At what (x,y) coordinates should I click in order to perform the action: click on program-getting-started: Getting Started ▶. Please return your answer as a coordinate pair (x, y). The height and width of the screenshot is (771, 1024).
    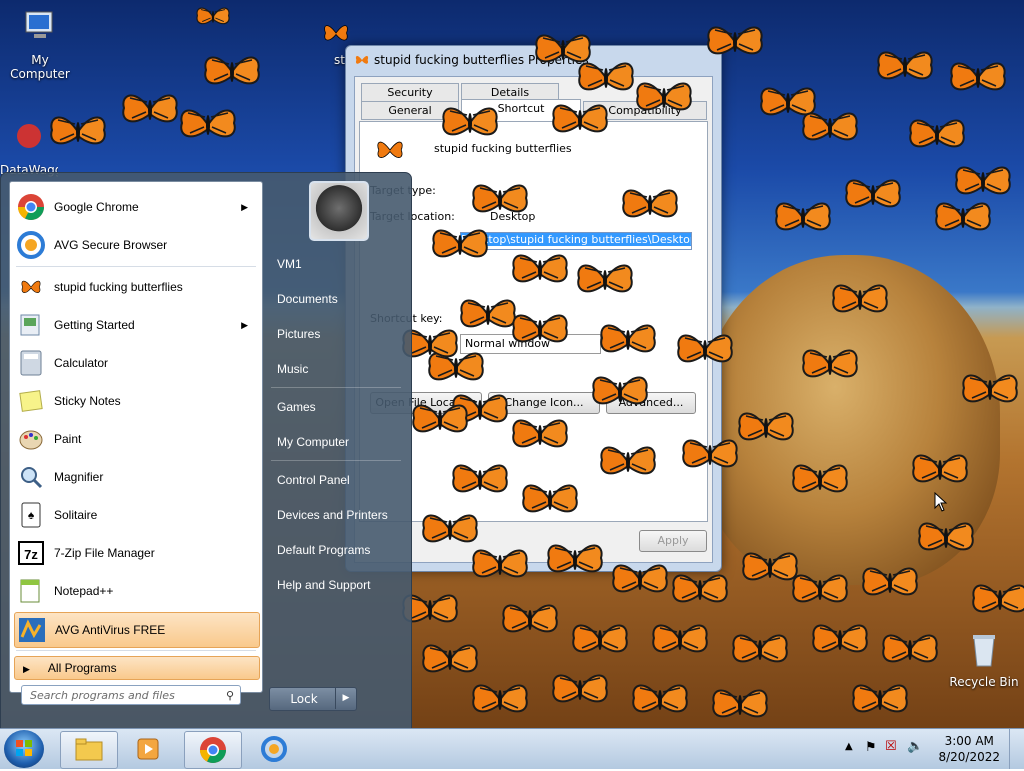
    Looking at the image, I should click on (136, 325).